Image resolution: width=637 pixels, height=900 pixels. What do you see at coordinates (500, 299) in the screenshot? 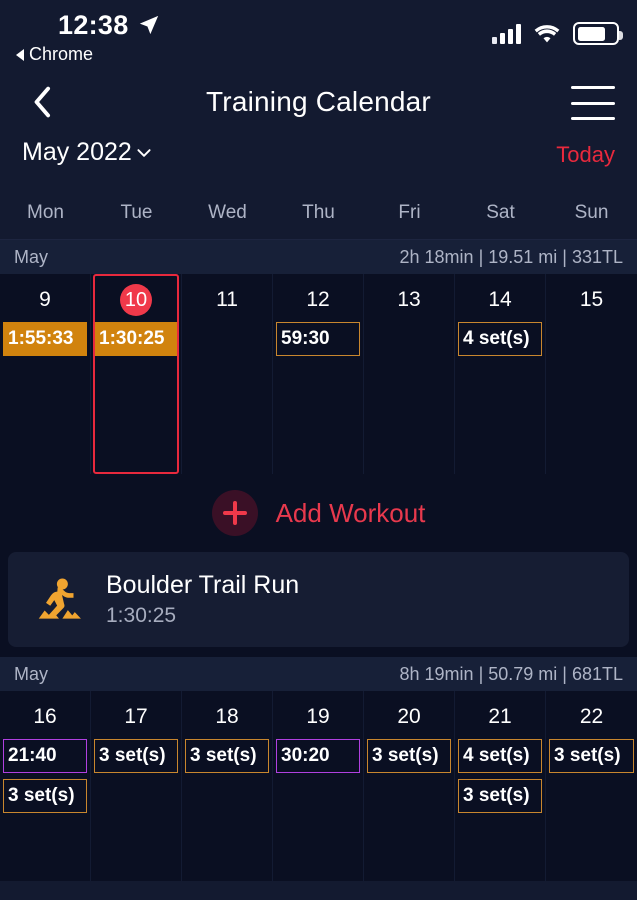
I see `day-number: 14` at bounding box center [500, 299].